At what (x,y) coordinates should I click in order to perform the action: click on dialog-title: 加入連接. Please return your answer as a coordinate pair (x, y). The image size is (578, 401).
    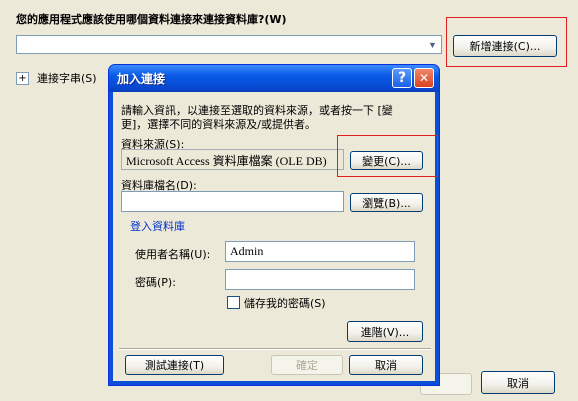
    Looking at the image, I should click on (141, 79).